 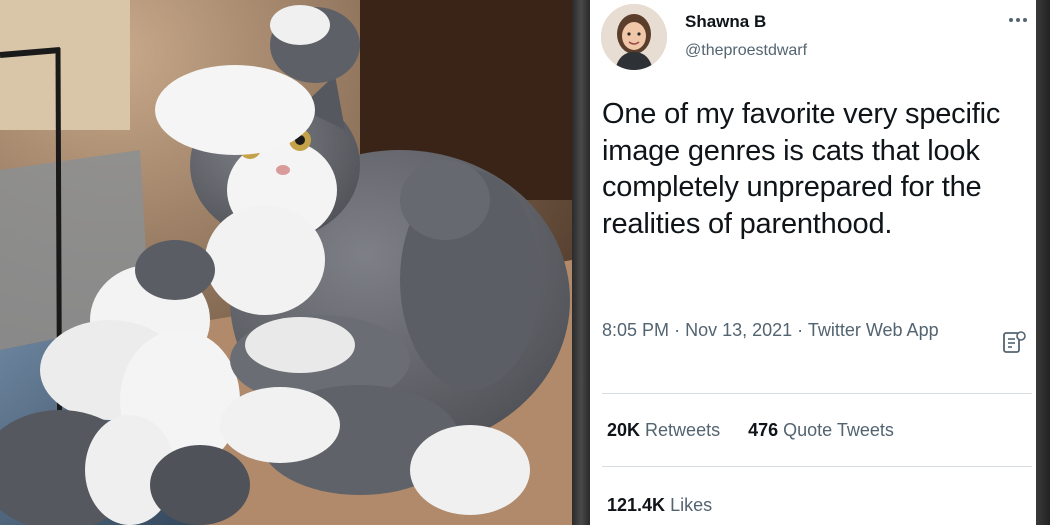 I want to click on author-handle: @theproestdwarf, so click(x=746, y=51).